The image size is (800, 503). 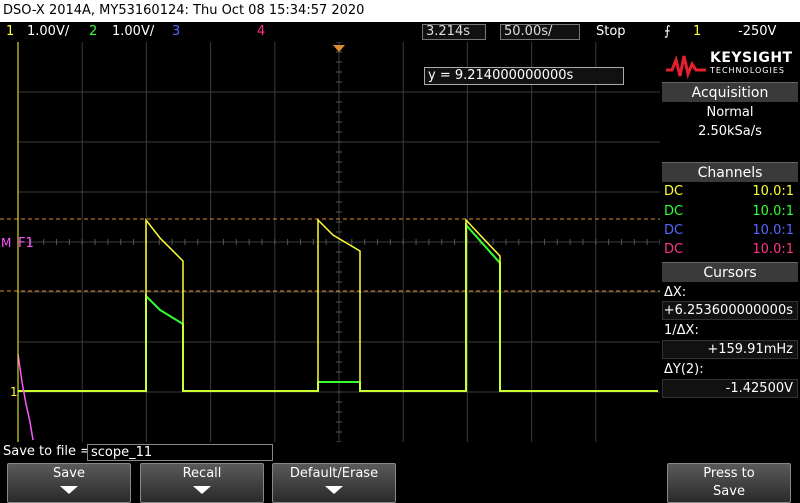 I want to click on ch1-number: 1, so click(x=10, y=32).